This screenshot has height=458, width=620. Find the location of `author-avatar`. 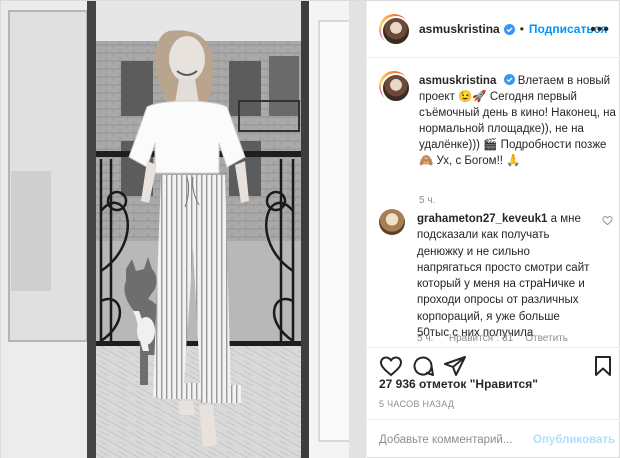

author-avatar is located at coordinates (395, 30).